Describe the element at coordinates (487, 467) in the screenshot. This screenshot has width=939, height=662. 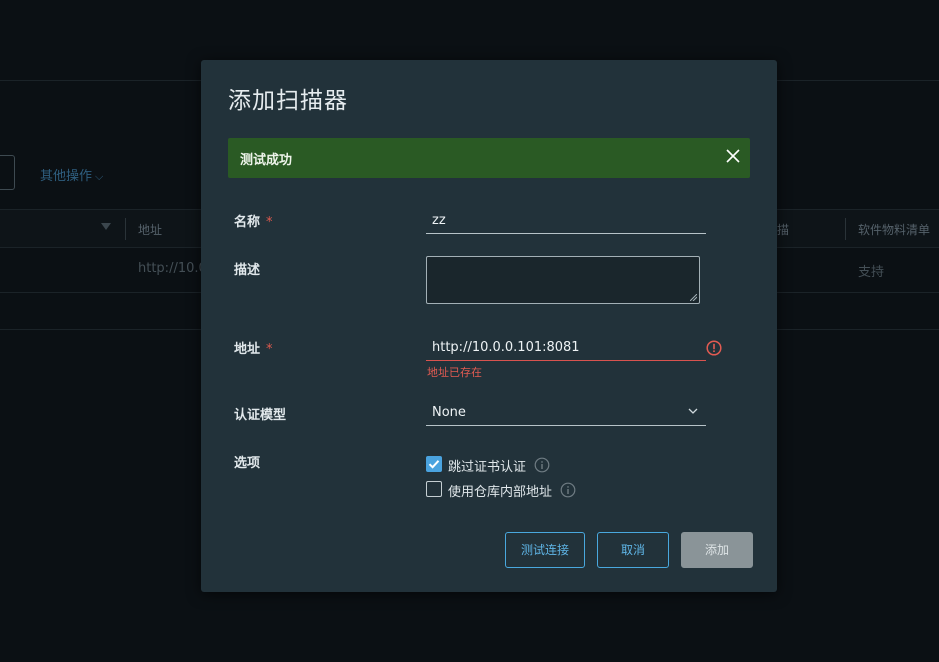
I see `skip-cert-label: 跳过证书认证` at that location.